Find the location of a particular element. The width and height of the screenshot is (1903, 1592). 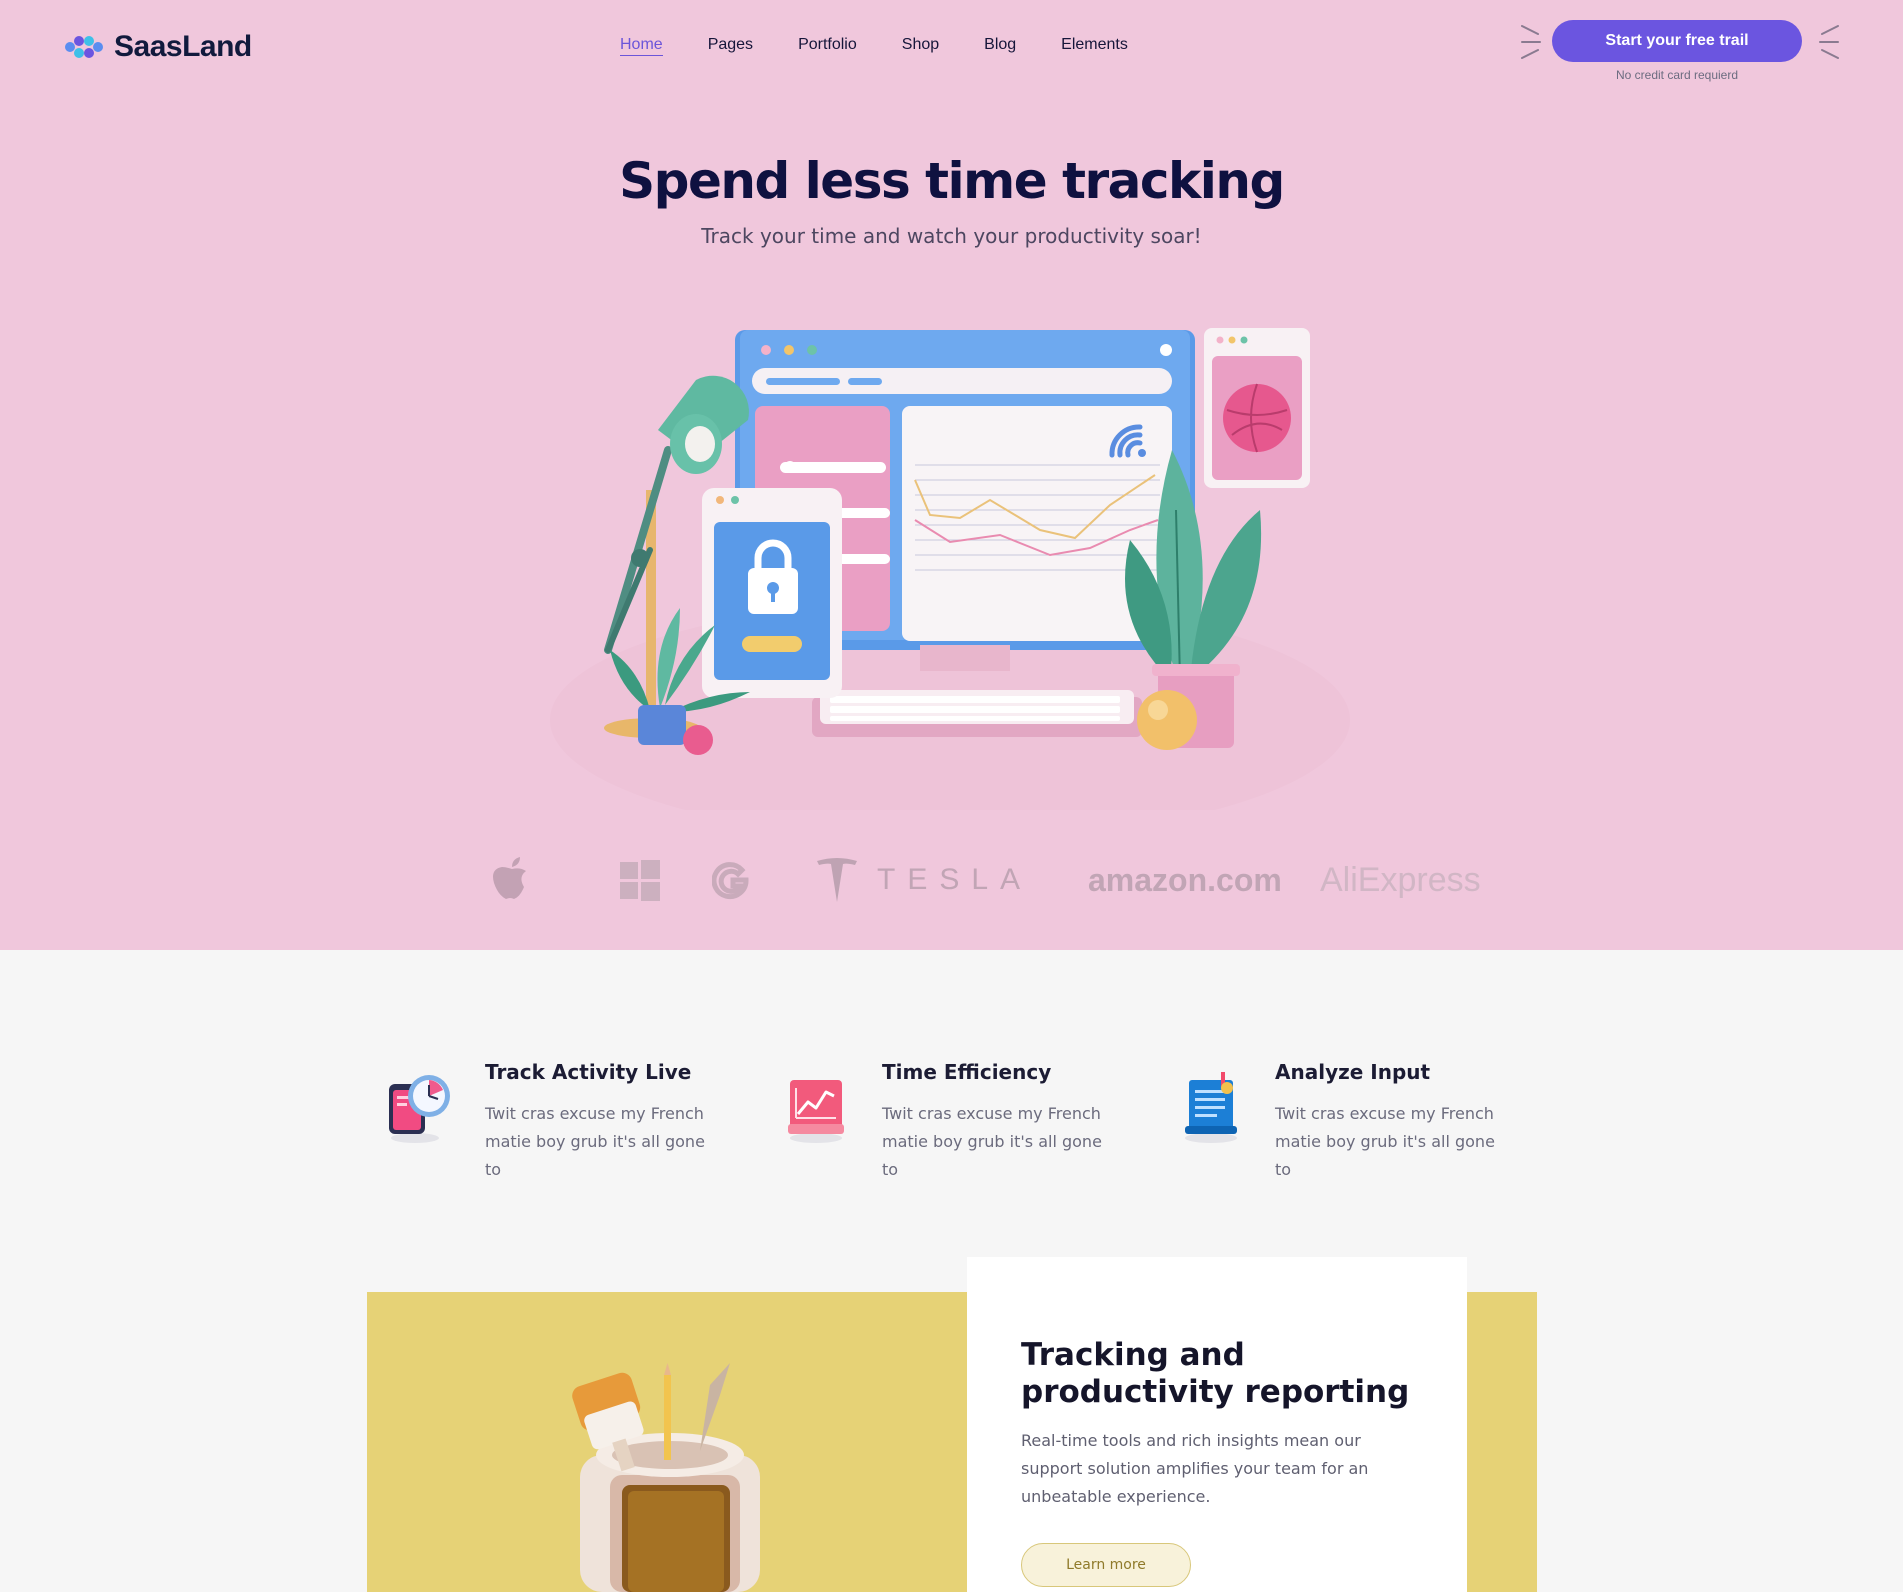

chart-board-icon is located at coordinates (816, 1111).